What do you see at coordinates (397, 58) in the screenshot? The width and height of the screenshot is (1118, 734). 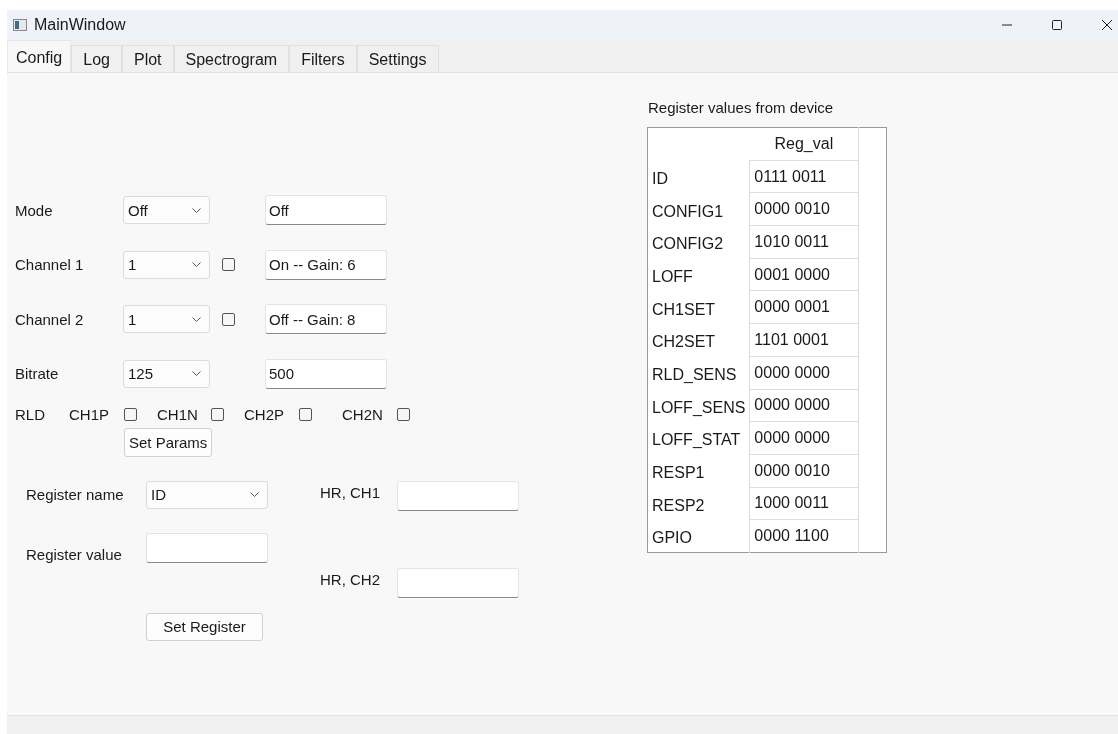 I see `tab: Settings` at bounding box center [397, 58].